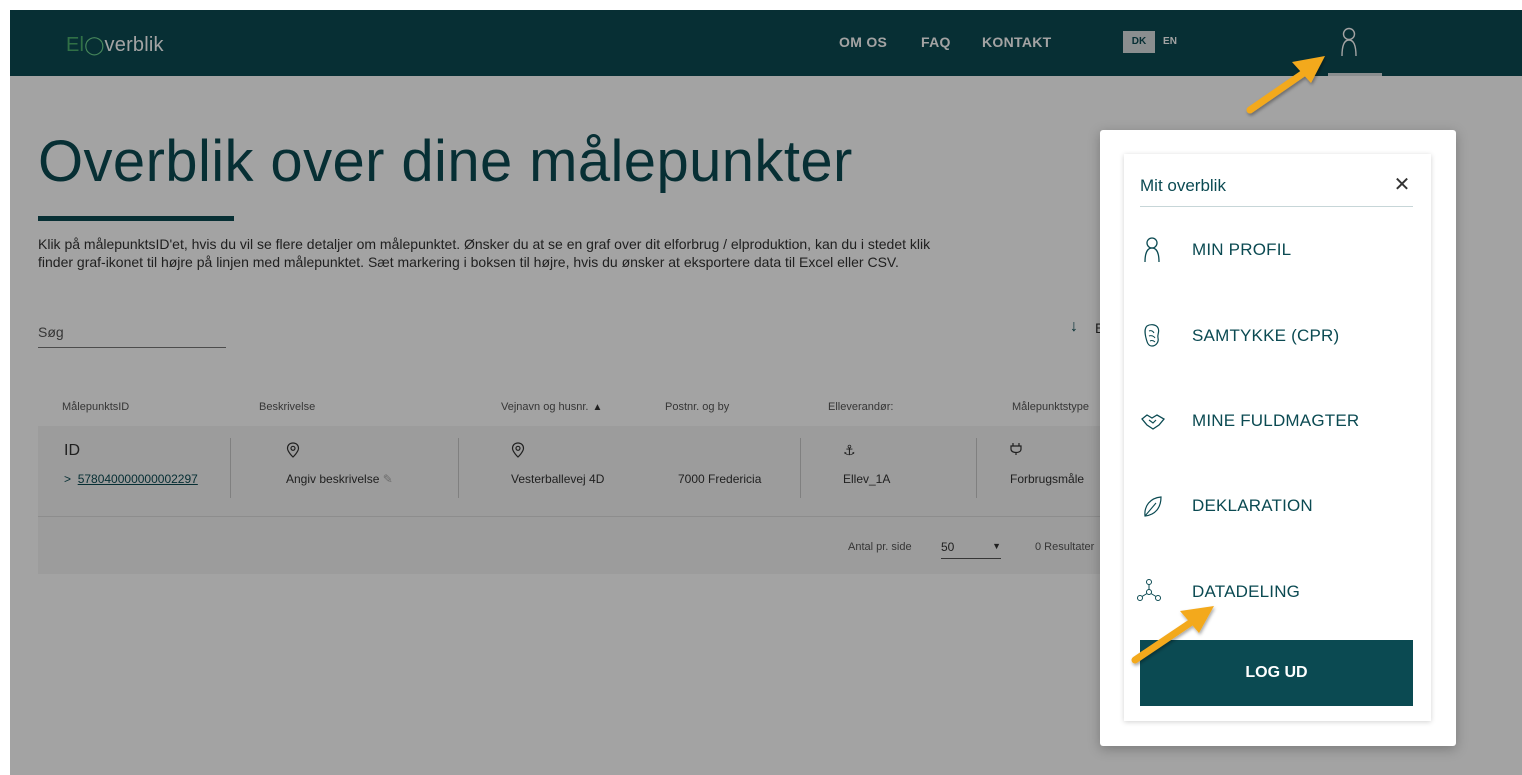  I want to click on consent-icon, so click(1152, 335).